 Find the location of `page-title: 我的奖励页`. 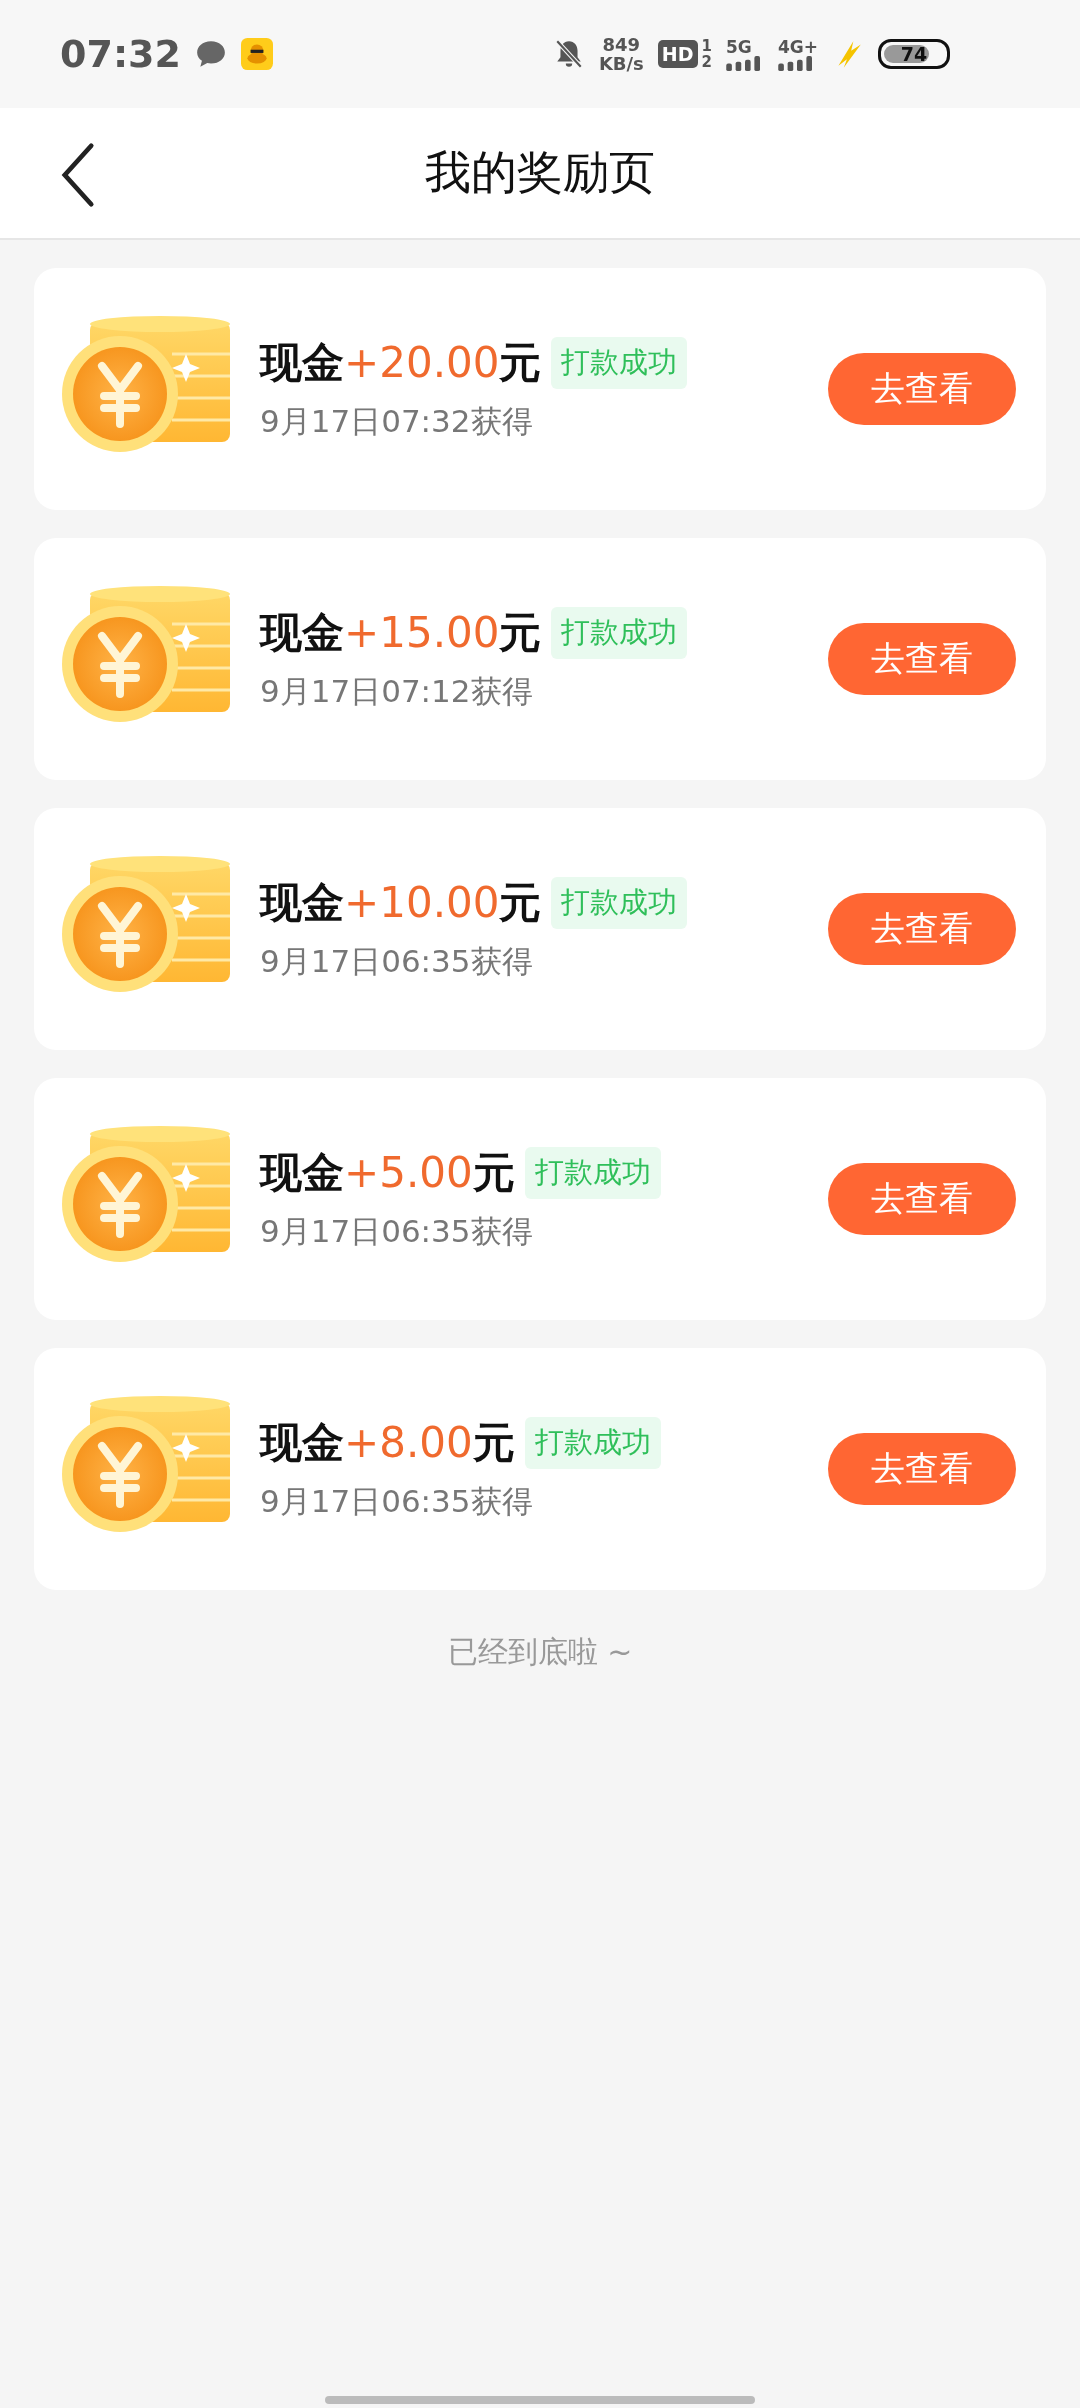

page-title: 我的奖励页 is located at coordinates (540, 172).